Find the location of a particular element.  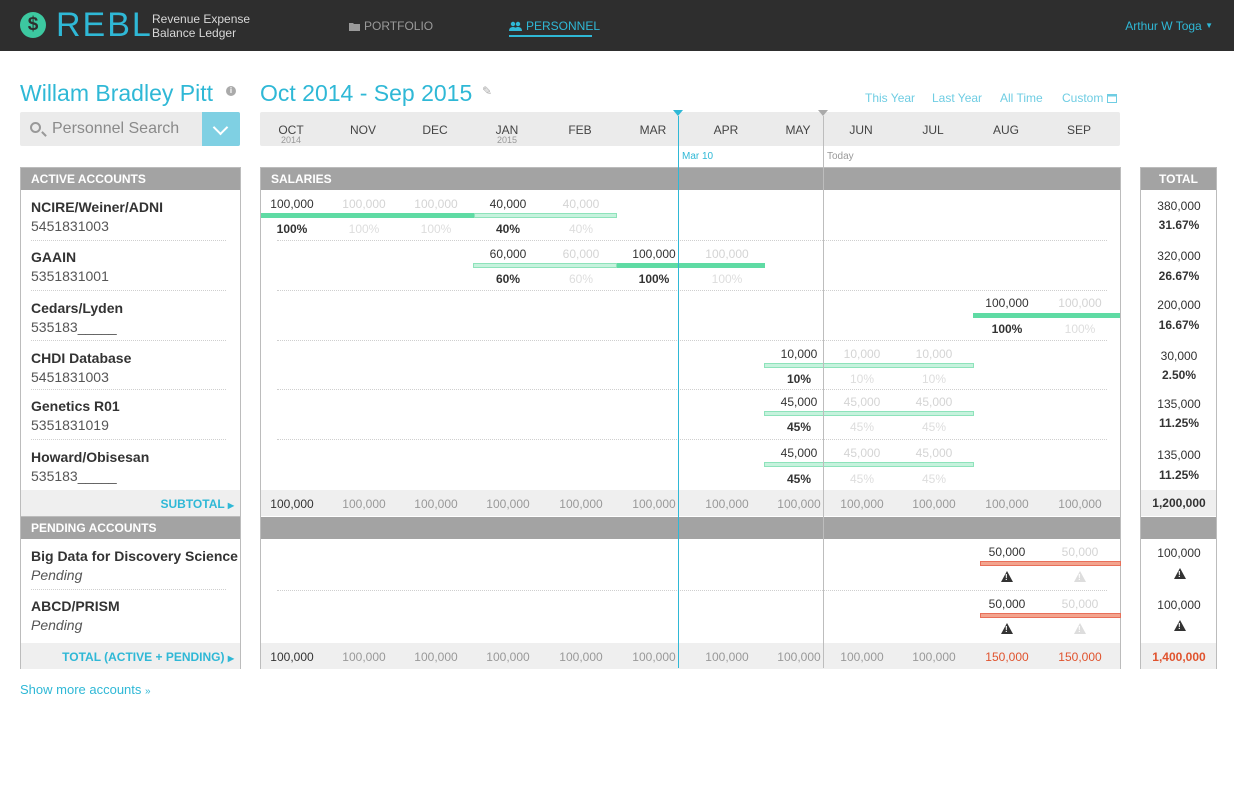

account-share: 11.25% is located at coordinates (1179, 475).